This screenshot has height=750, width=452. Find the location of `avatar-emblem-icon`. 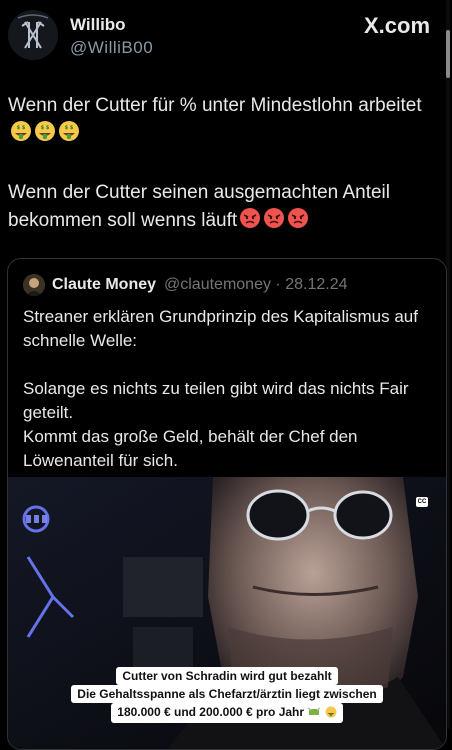

avatar-emblem-icon is located at coordinates (33, 35).